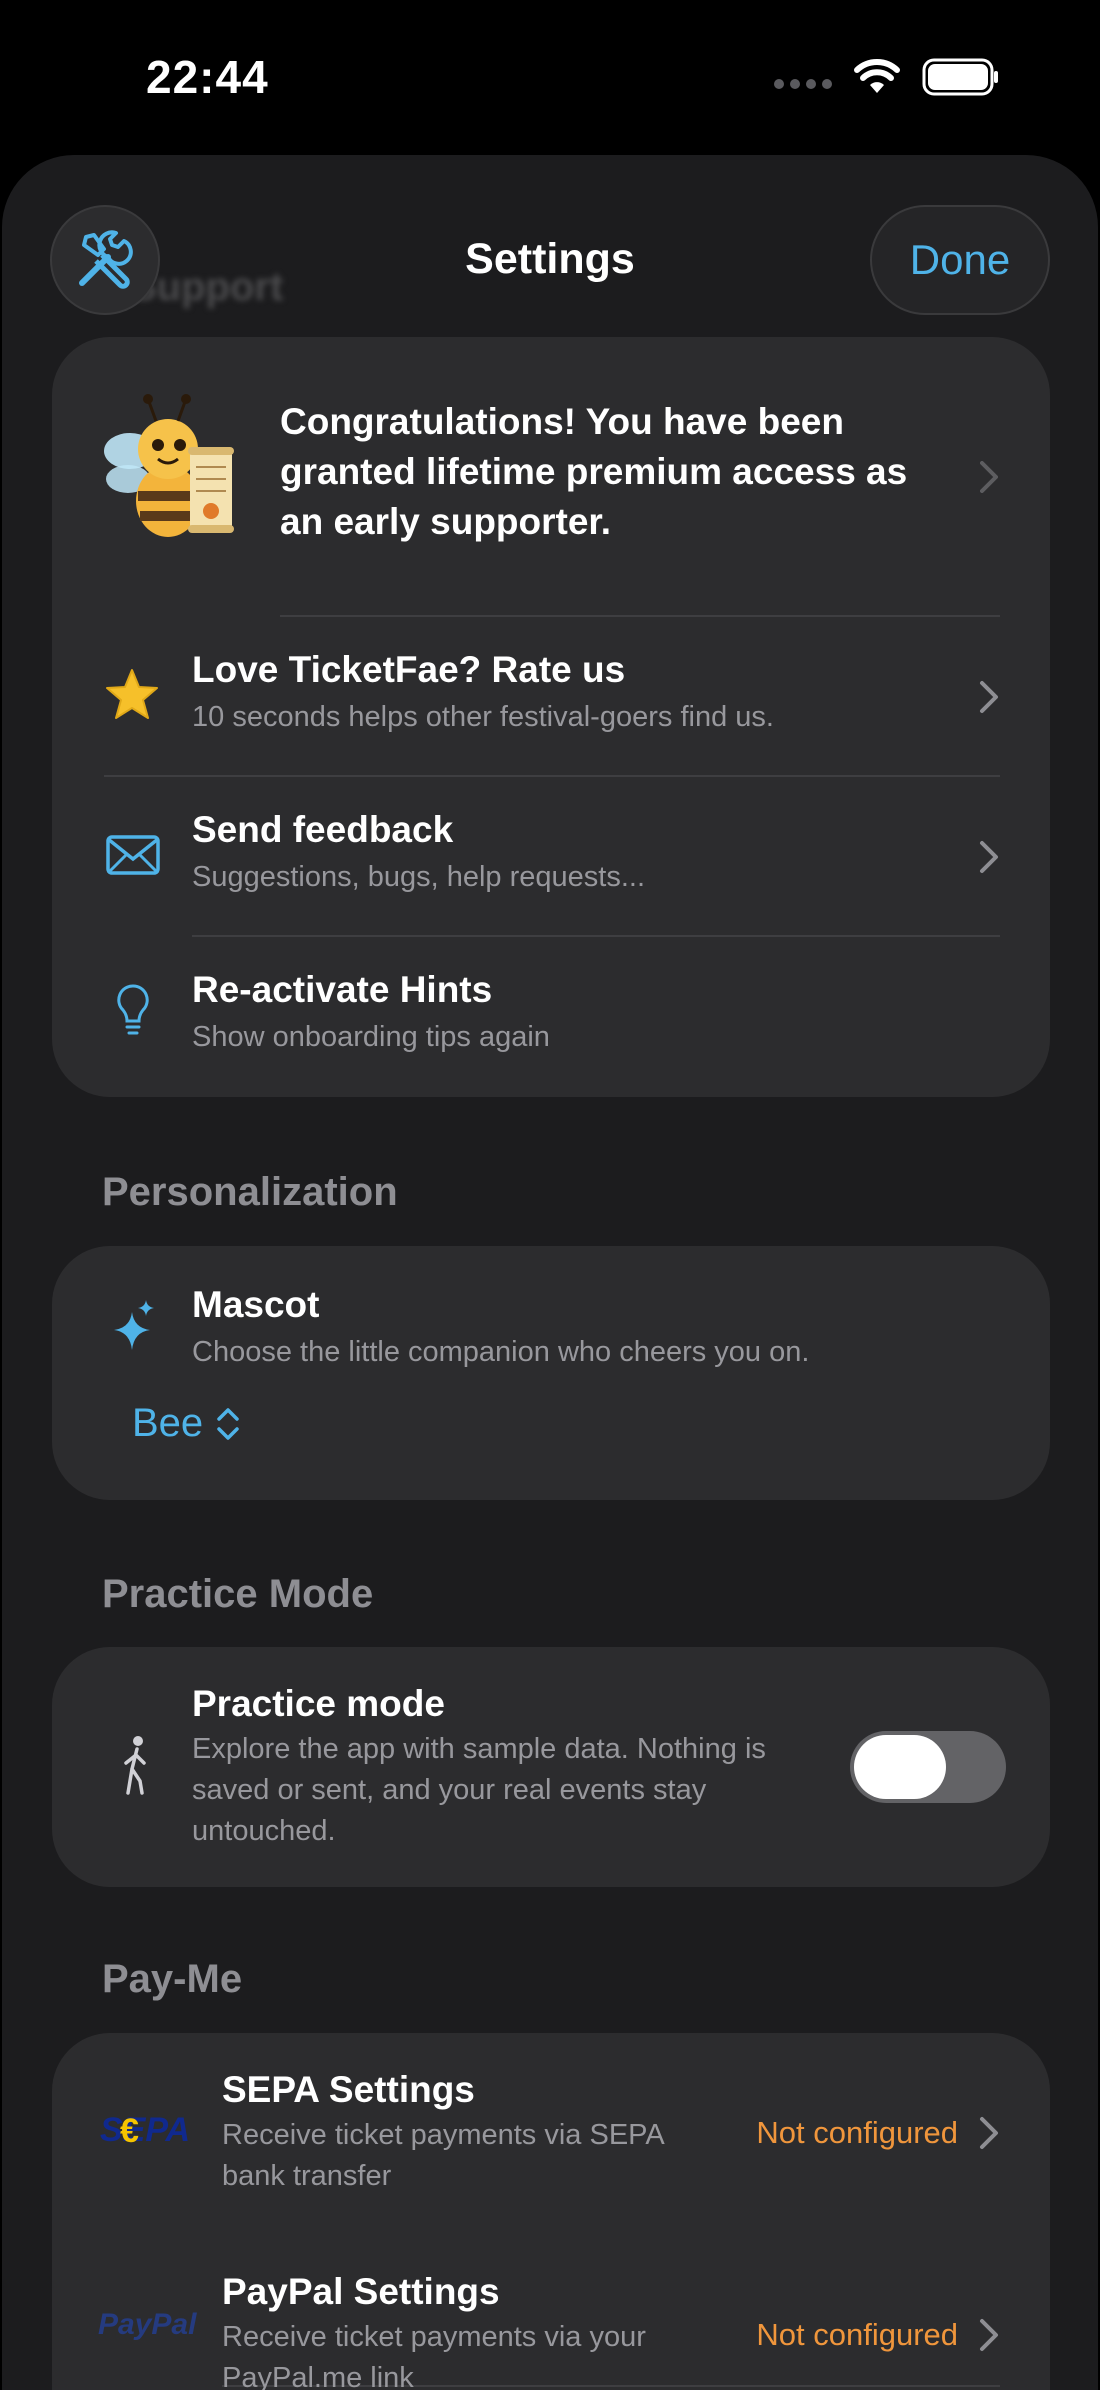 This screenshot has height=2390, width=1100. I want to click on envelope-icon, so click(133, 855).